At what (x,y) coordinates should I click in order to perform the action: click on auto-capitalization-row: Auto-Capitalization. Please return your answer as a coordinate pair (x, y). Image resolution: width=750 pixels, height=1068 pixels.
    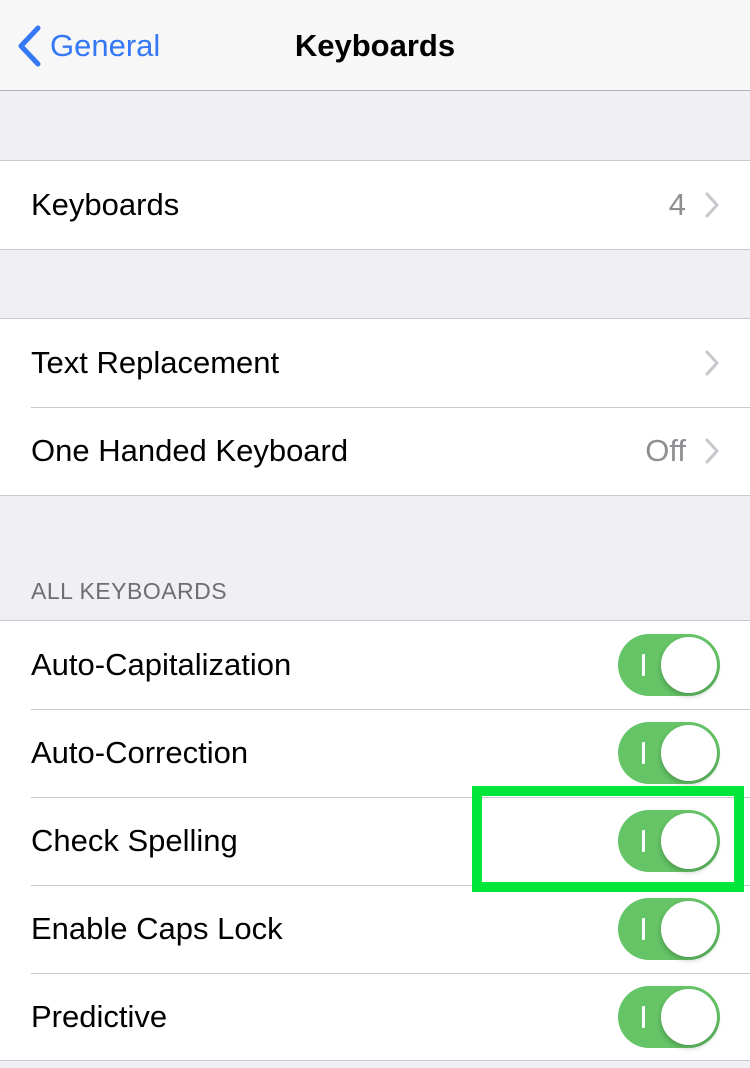
    Looking at the image, I should click on (375, 665).